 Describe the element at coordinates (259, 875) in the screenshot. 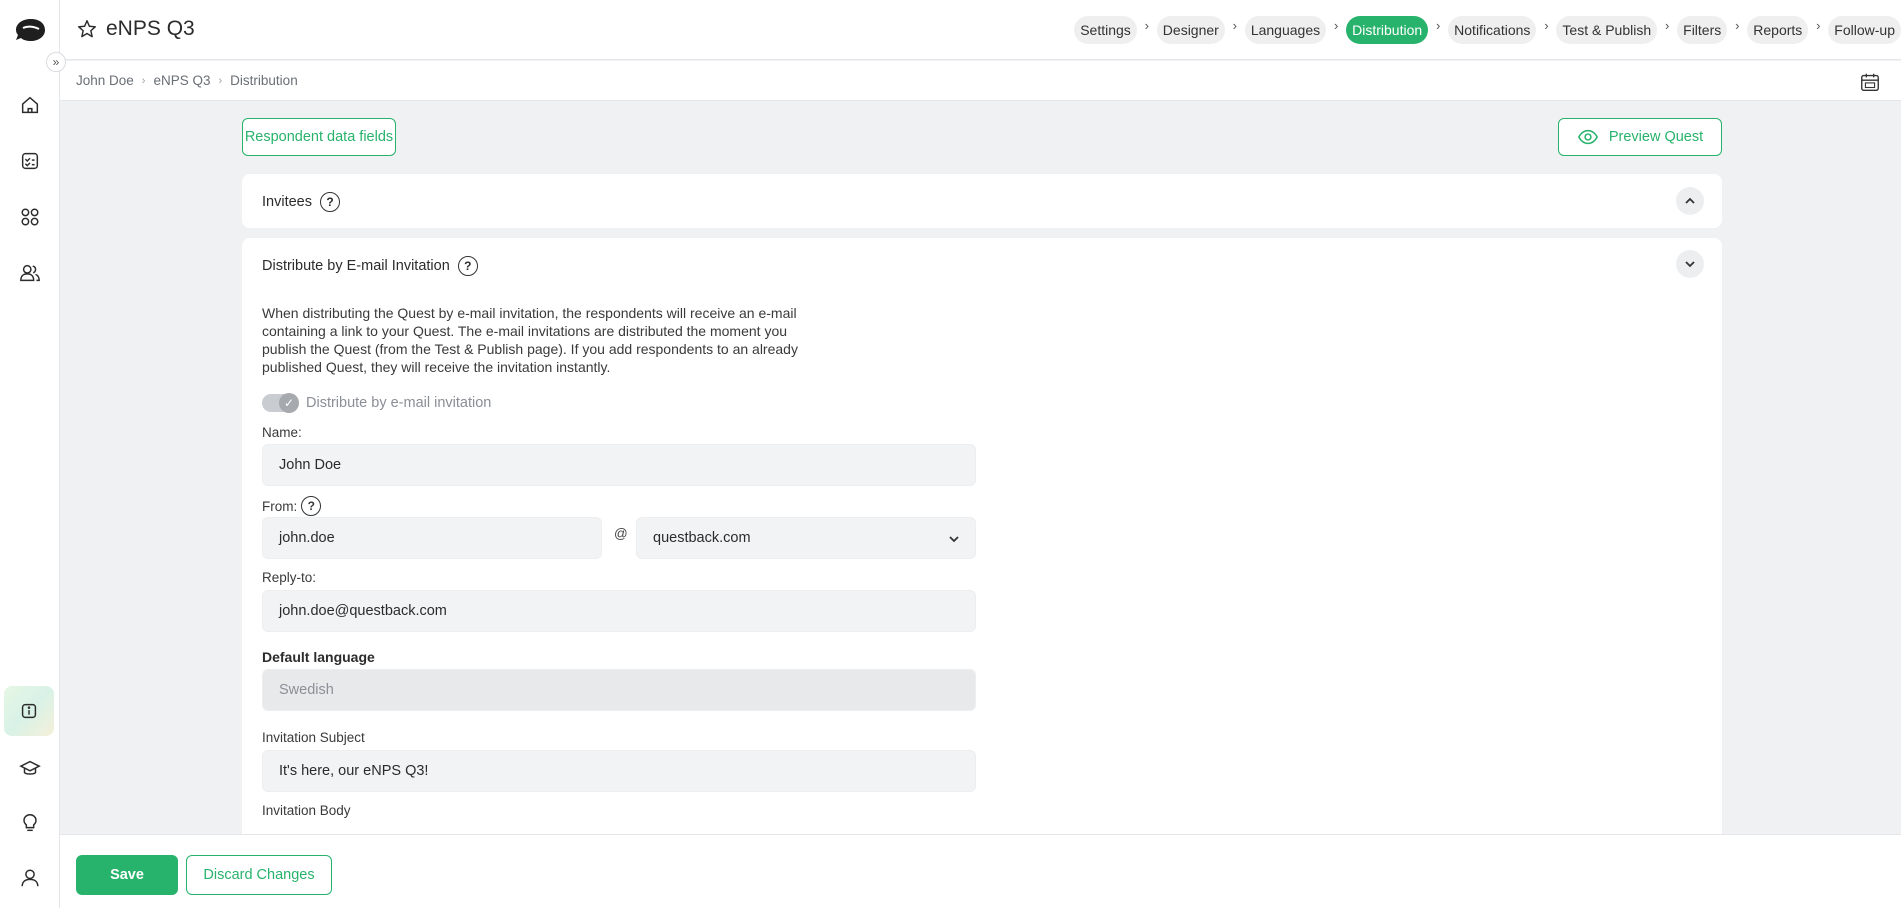

I see `discard-changes-button: Discard Changes` at that location.